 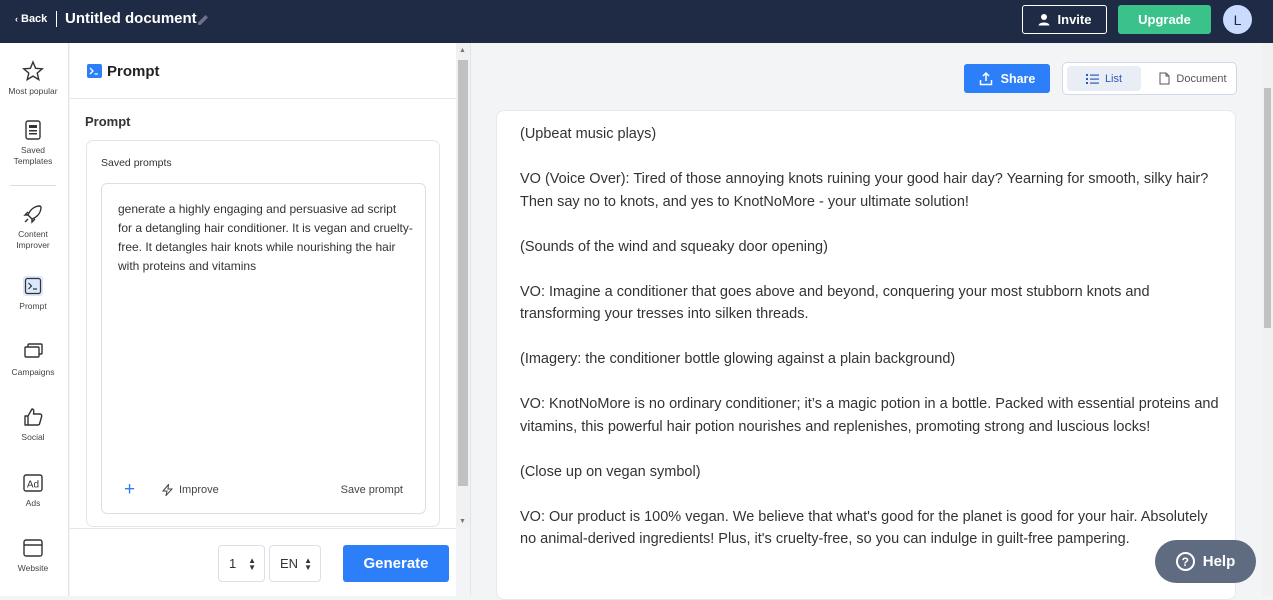 I want to click on upgrade-button: Upgrade, so click(x=1164, y=19).